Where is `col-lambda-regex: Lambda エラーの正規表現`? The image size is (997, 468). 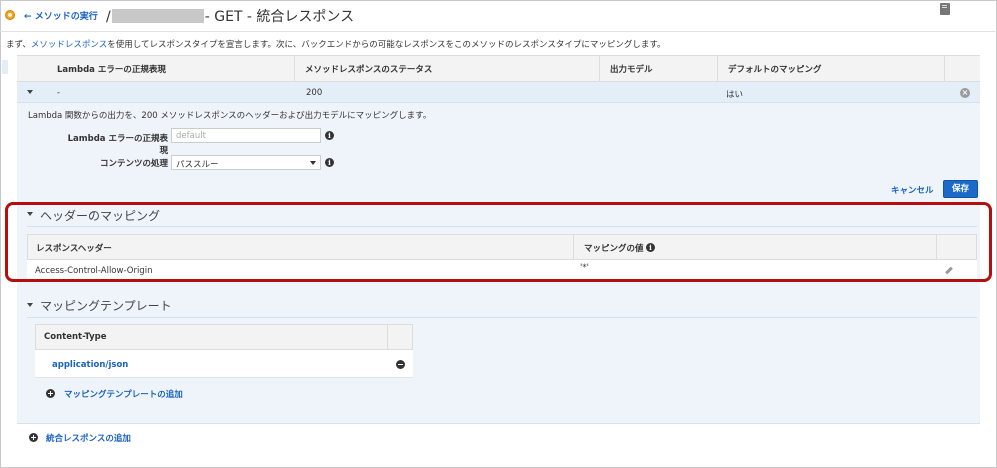 col-lambda-regex: Lambda エラーの正規表現 is located at coordinates (111, 70).